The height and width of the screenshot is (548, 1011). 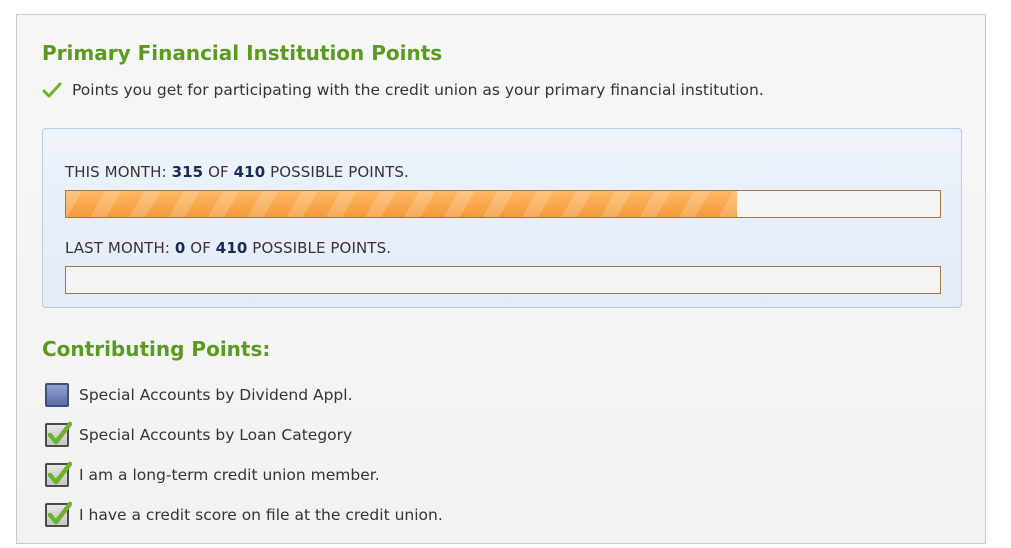 I want to click on last-month-label: LAST MONTH: 0 OF 410 POSSIBLE POINTS., so click(x=228, y=248).